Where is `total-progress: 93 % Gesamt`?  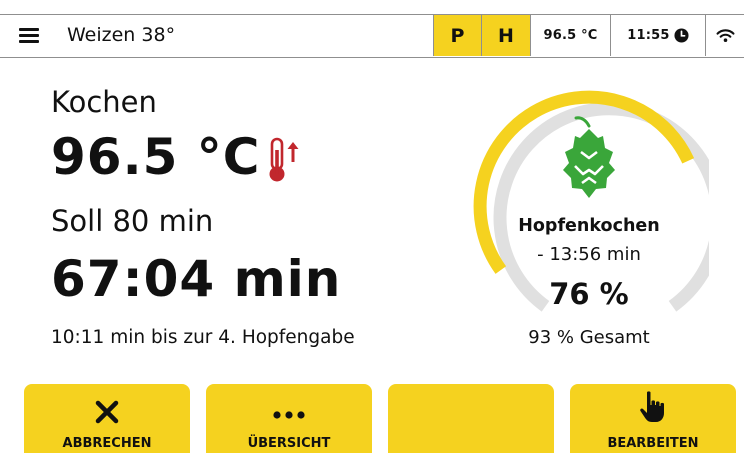
total-progress: 93 % Gesamt is located at coordinates (589, 337).